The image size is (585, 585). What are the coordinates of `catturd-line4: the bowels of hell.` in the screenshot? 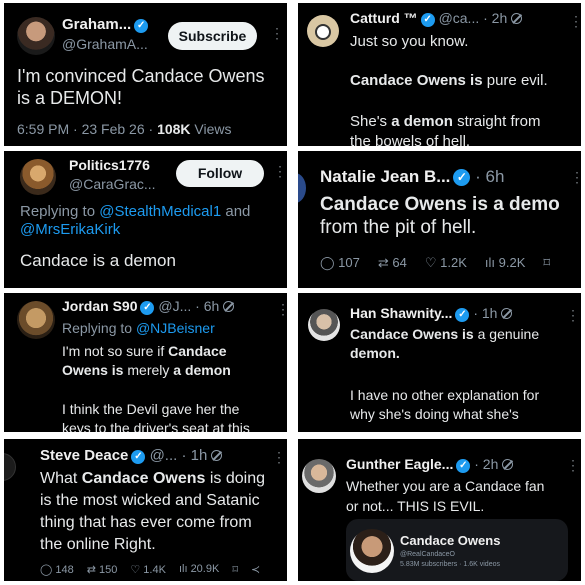 It's located at (410, 139).